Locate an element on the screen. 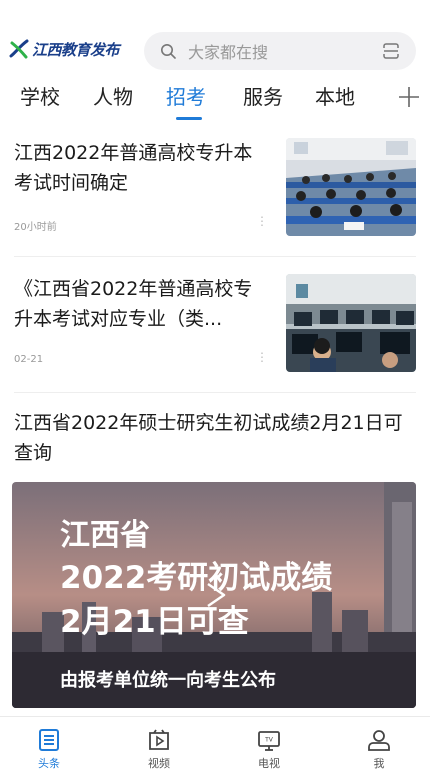 The width and height of the screenshot is (430, 784). news-item: 江西省2022年硕士研究生初试成绩2月21日可查询 is located at coordinates (215, 438).